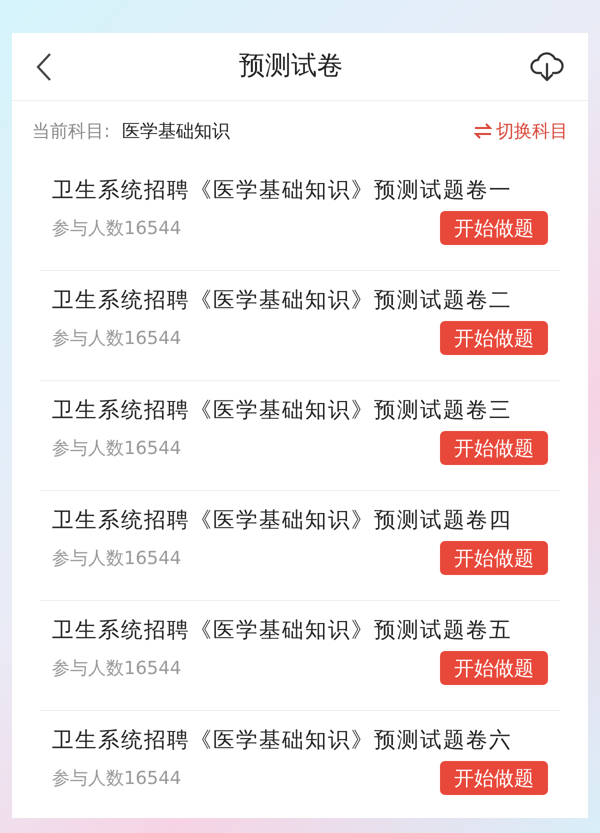 The height and width of the screenshot is (833, 600). Describe the element at coordinates (282, 301) in the screenshot. I see `paper-title: 卫生系统招聘《医学基础知识》预测试题卷二` at that location.